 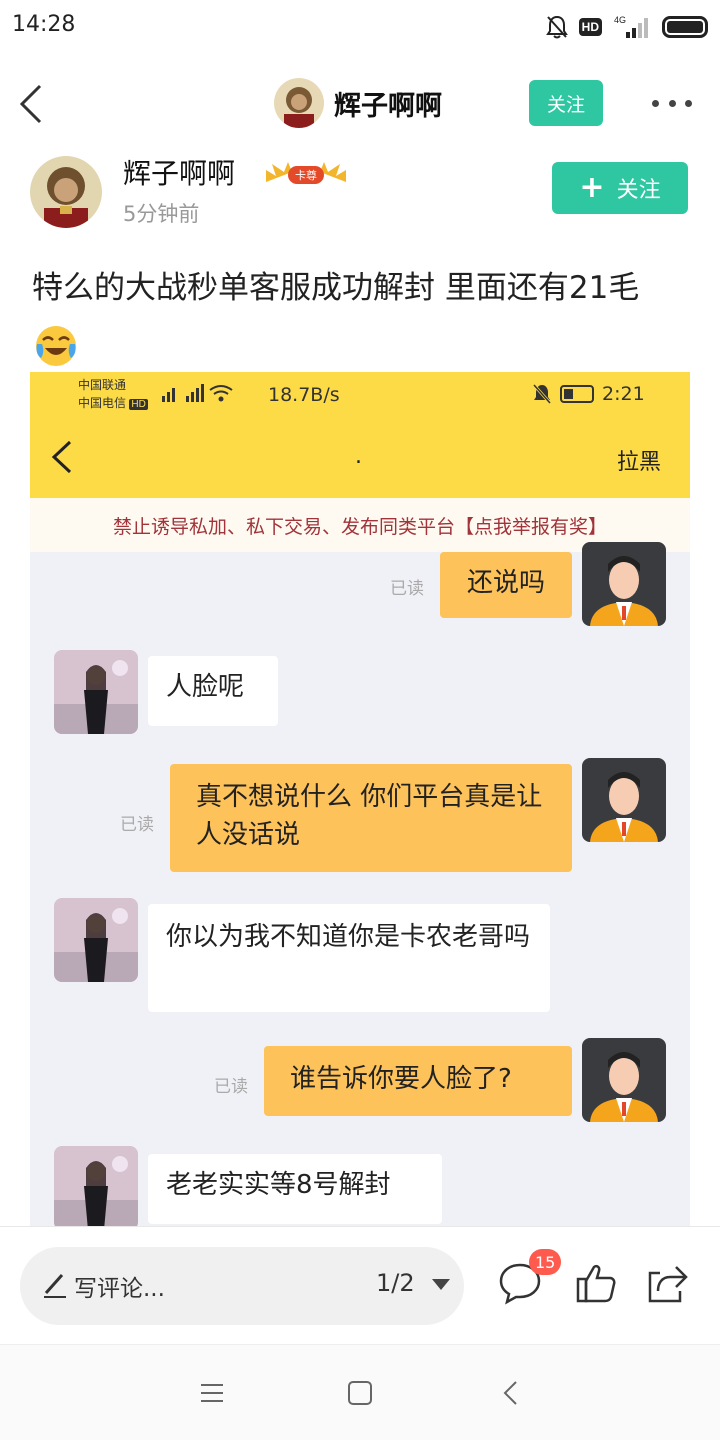 What do you see at coordinates (299, 103) in the screenshot?
I see `header-avatar` at bounding box center [299, 103].